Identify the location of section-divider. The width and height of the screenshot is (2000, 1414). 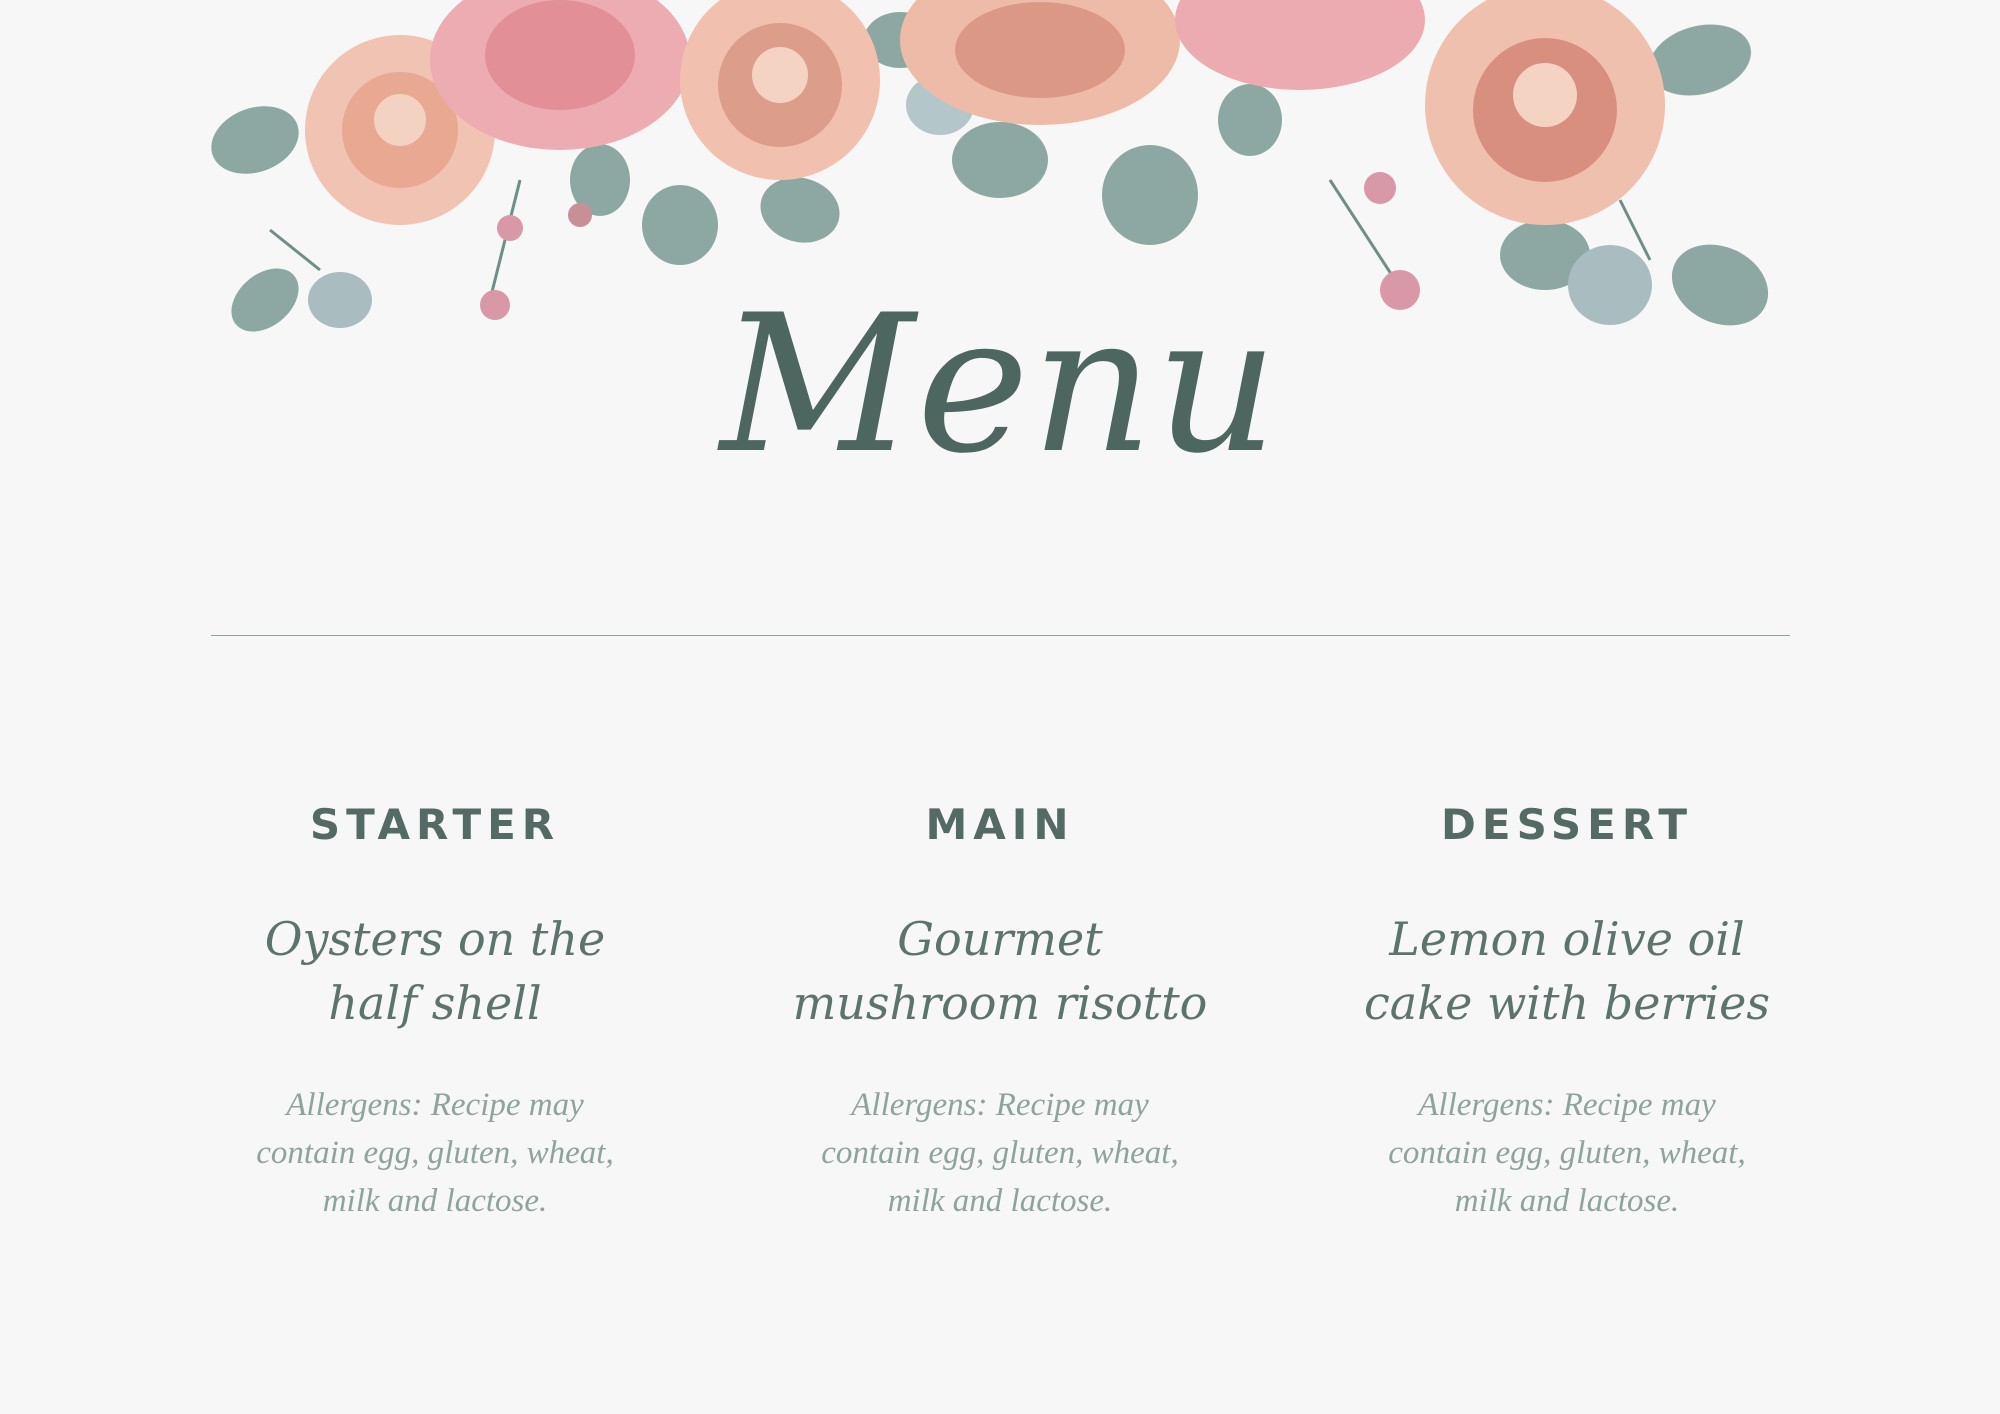
(1000, 635).